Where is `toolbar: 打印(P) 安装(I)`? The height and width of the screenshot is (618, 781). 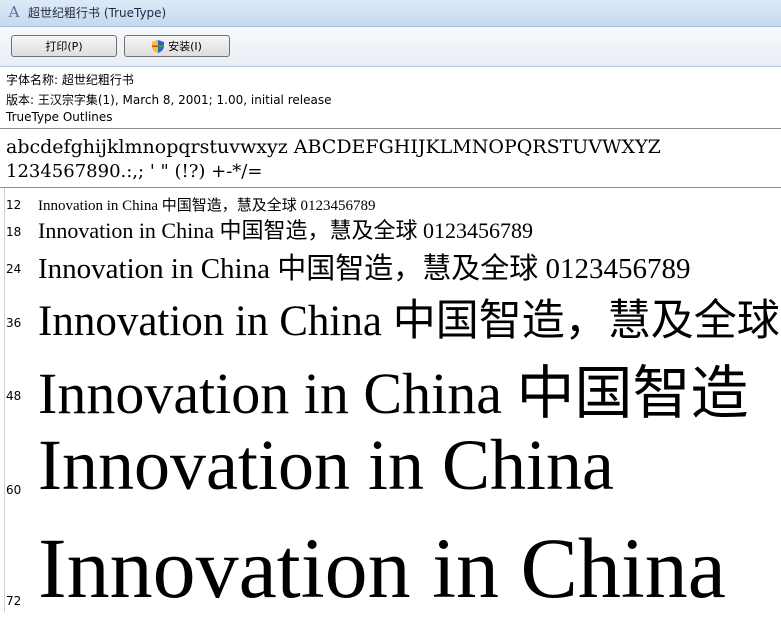 toolbar: 打印(P) 安装(I) is located at coordinates (390, 47).